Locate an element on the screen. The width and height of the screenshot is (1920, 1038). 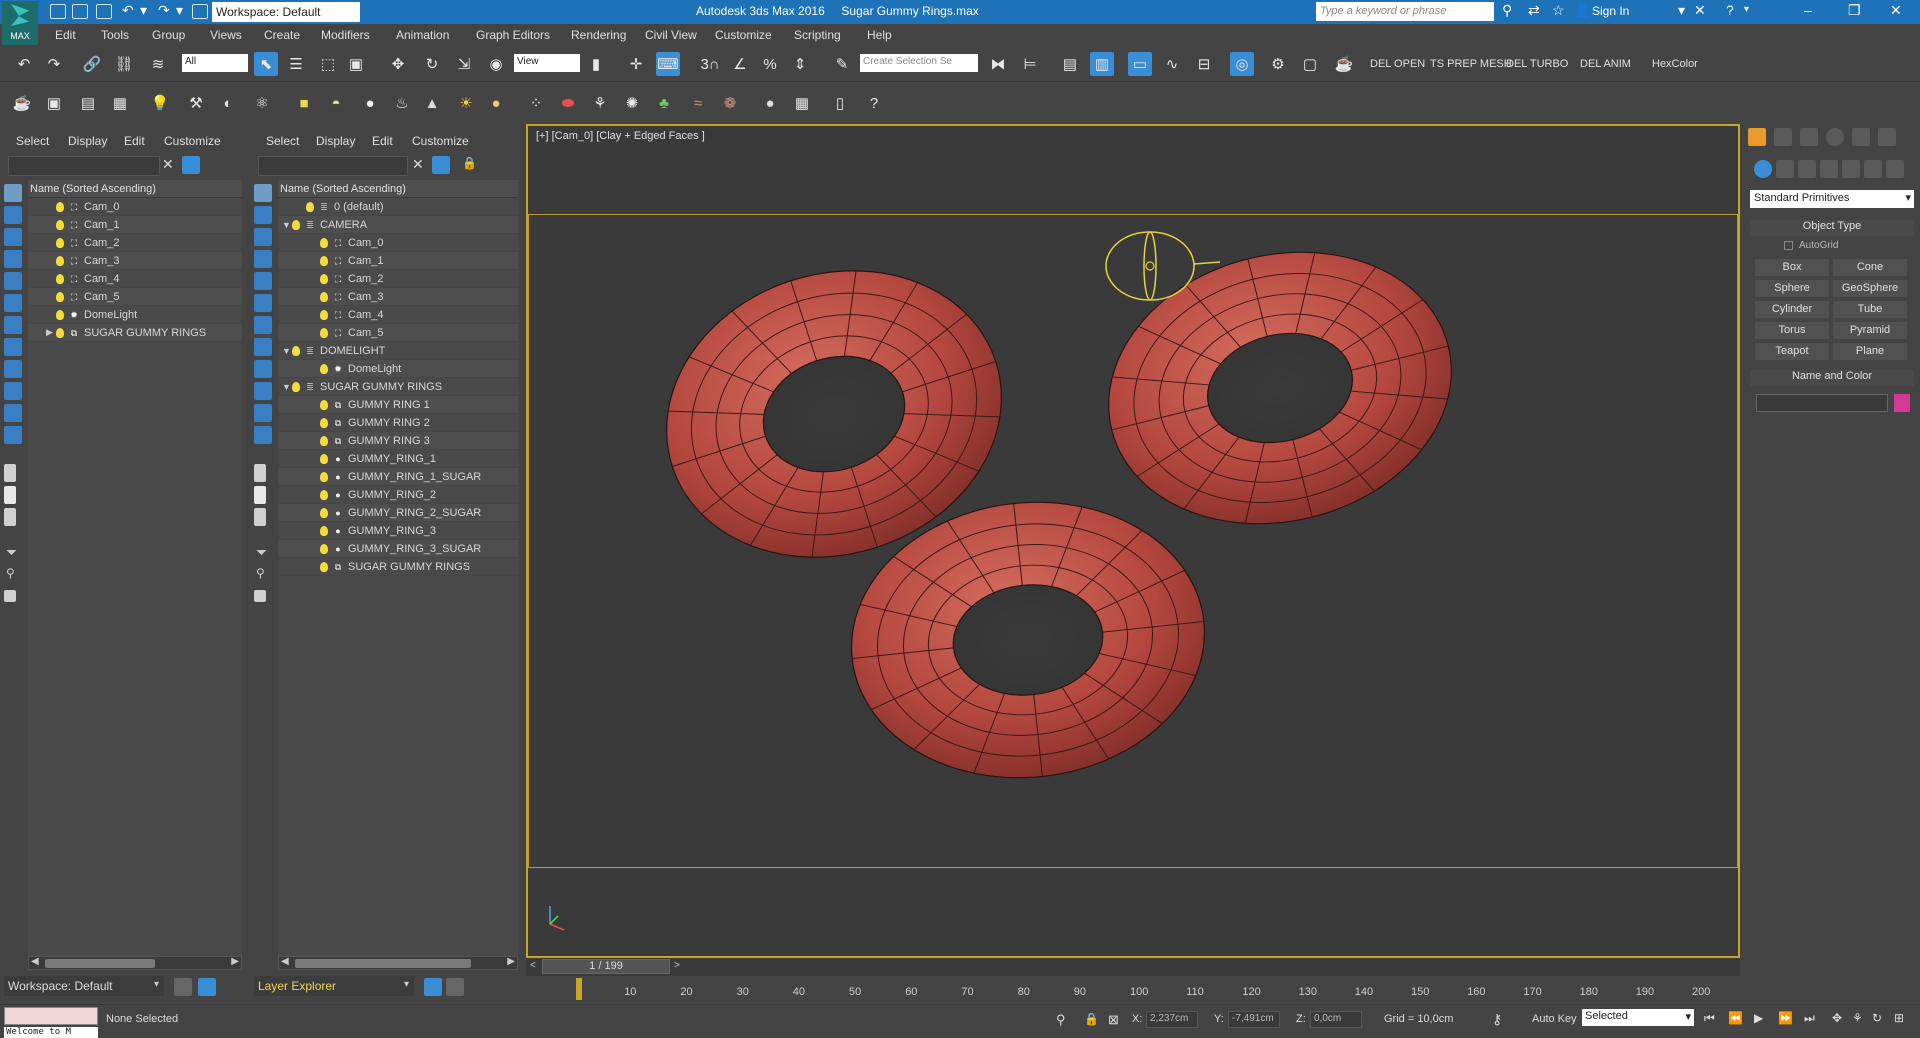
plant-icon: ♣ is located at coordinates (664, 103).